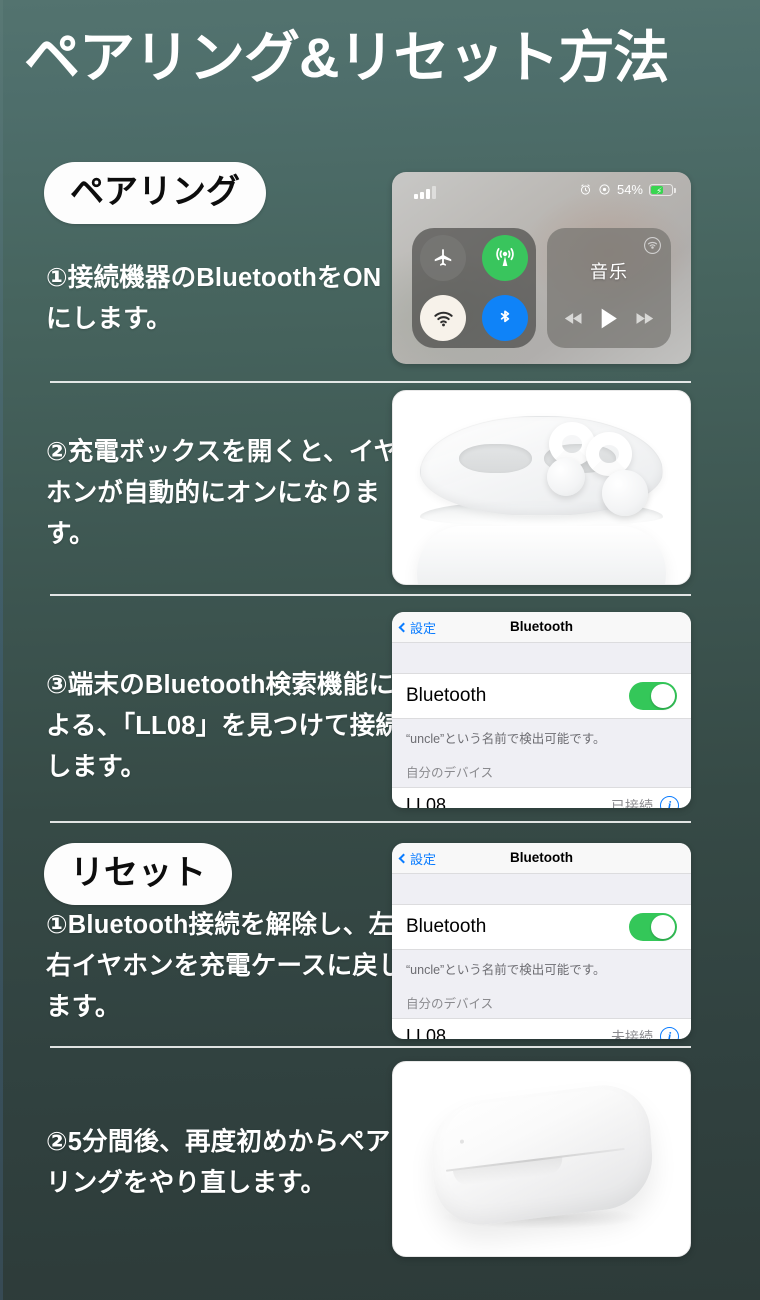  What do you see at coordinates (604, 189) in the screenshot?
I see `rotation-lock-icon` at bounding box center [604, 189].